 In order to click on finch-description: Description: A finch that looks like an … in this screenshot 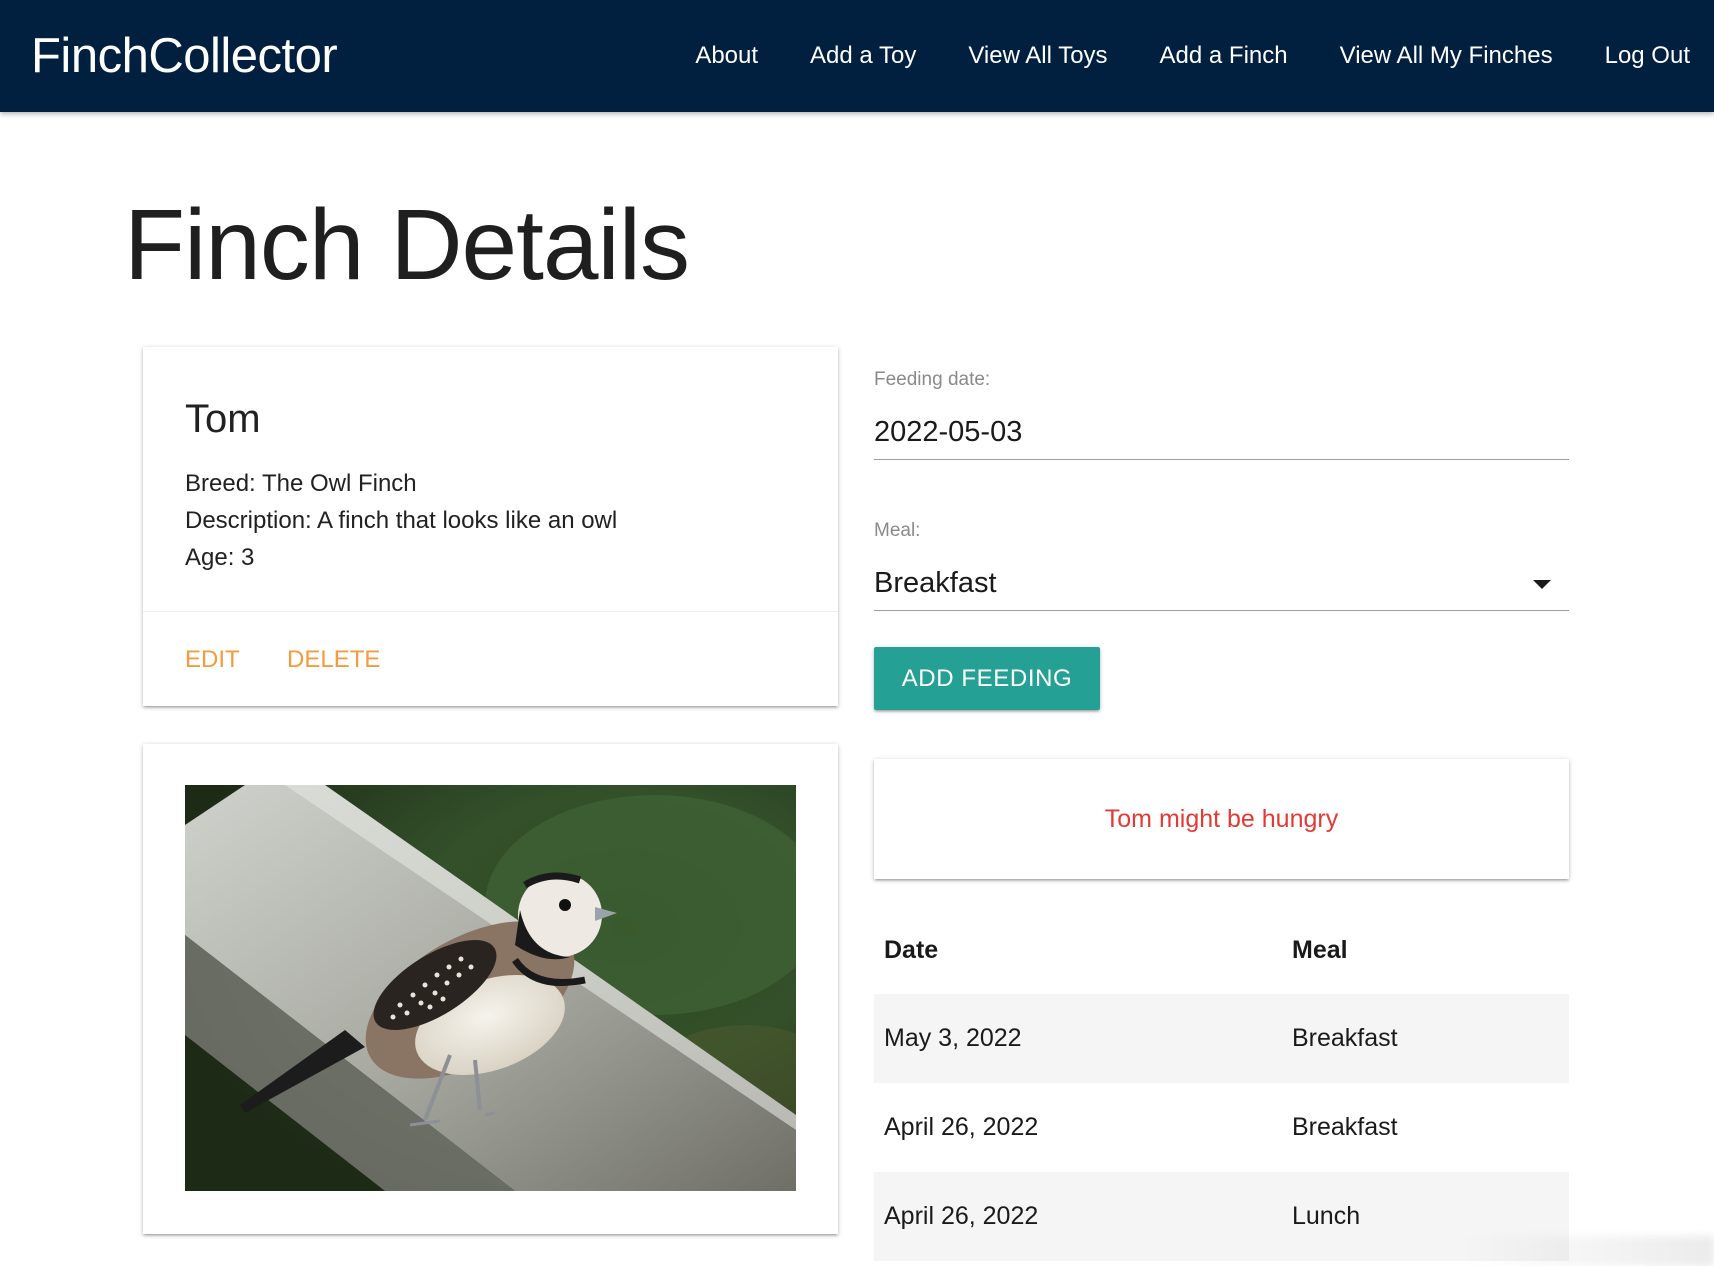, I will do `click(401, 520)`.